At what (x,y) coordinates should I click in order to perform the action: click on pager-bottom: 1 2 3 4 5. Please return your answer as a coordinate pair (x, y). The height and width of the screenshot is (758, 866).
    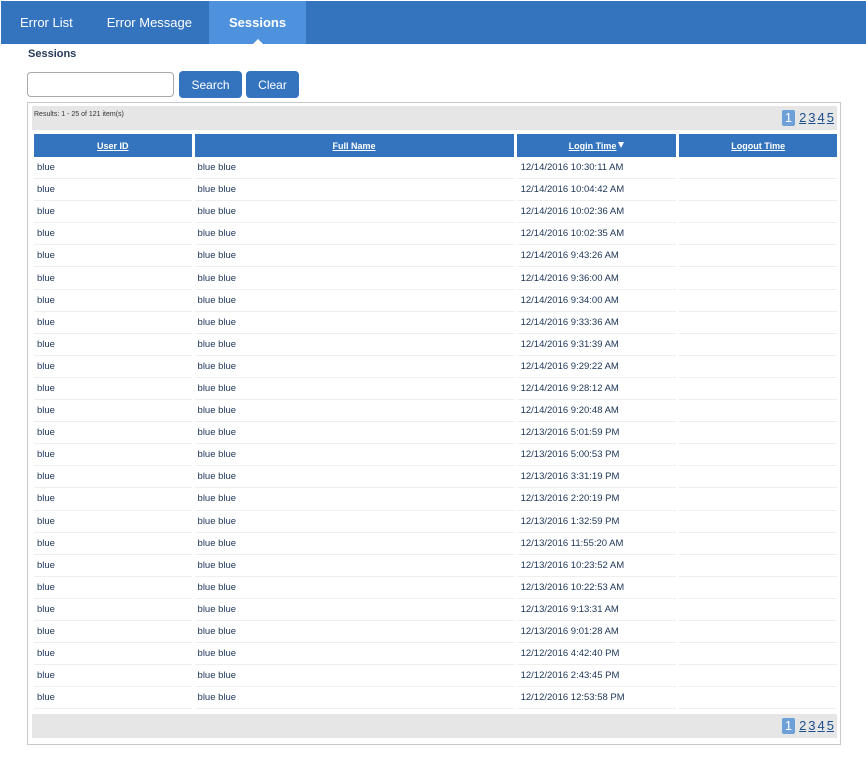
    Looking at the image, I should click on (807, 726).